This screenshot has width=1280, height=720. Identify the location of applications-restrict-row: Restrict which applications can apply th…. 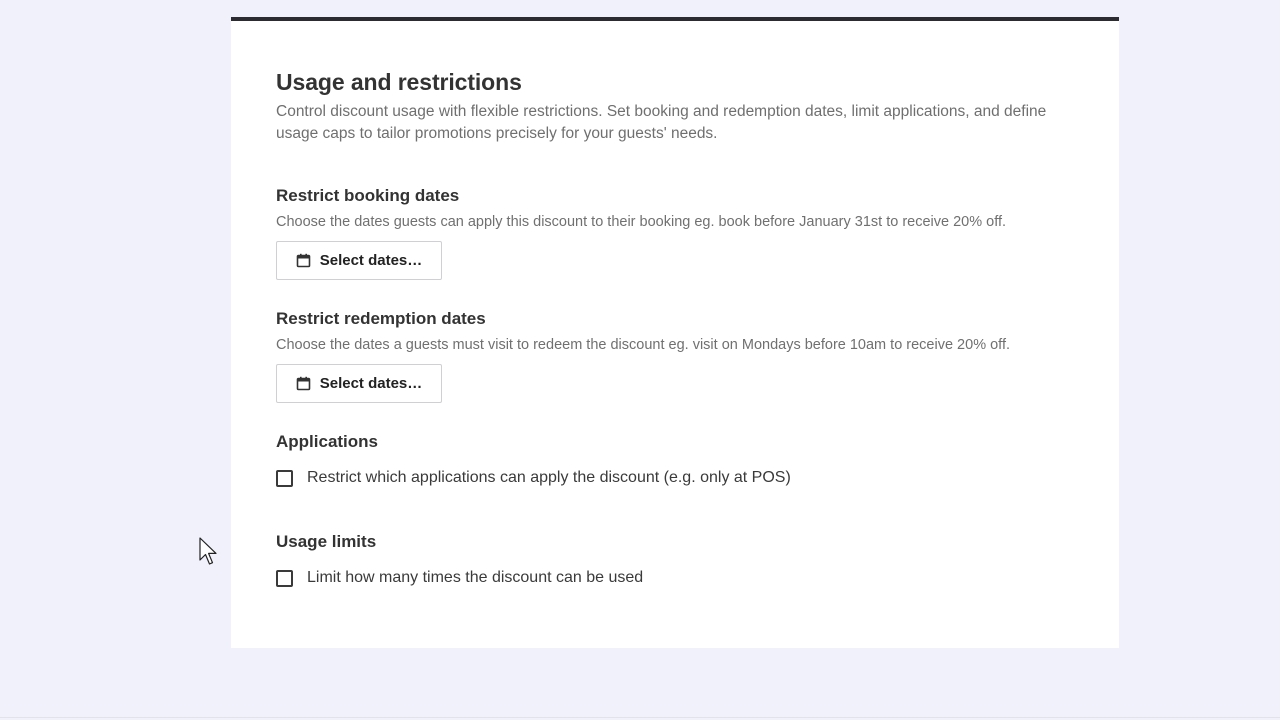
(675, 478).